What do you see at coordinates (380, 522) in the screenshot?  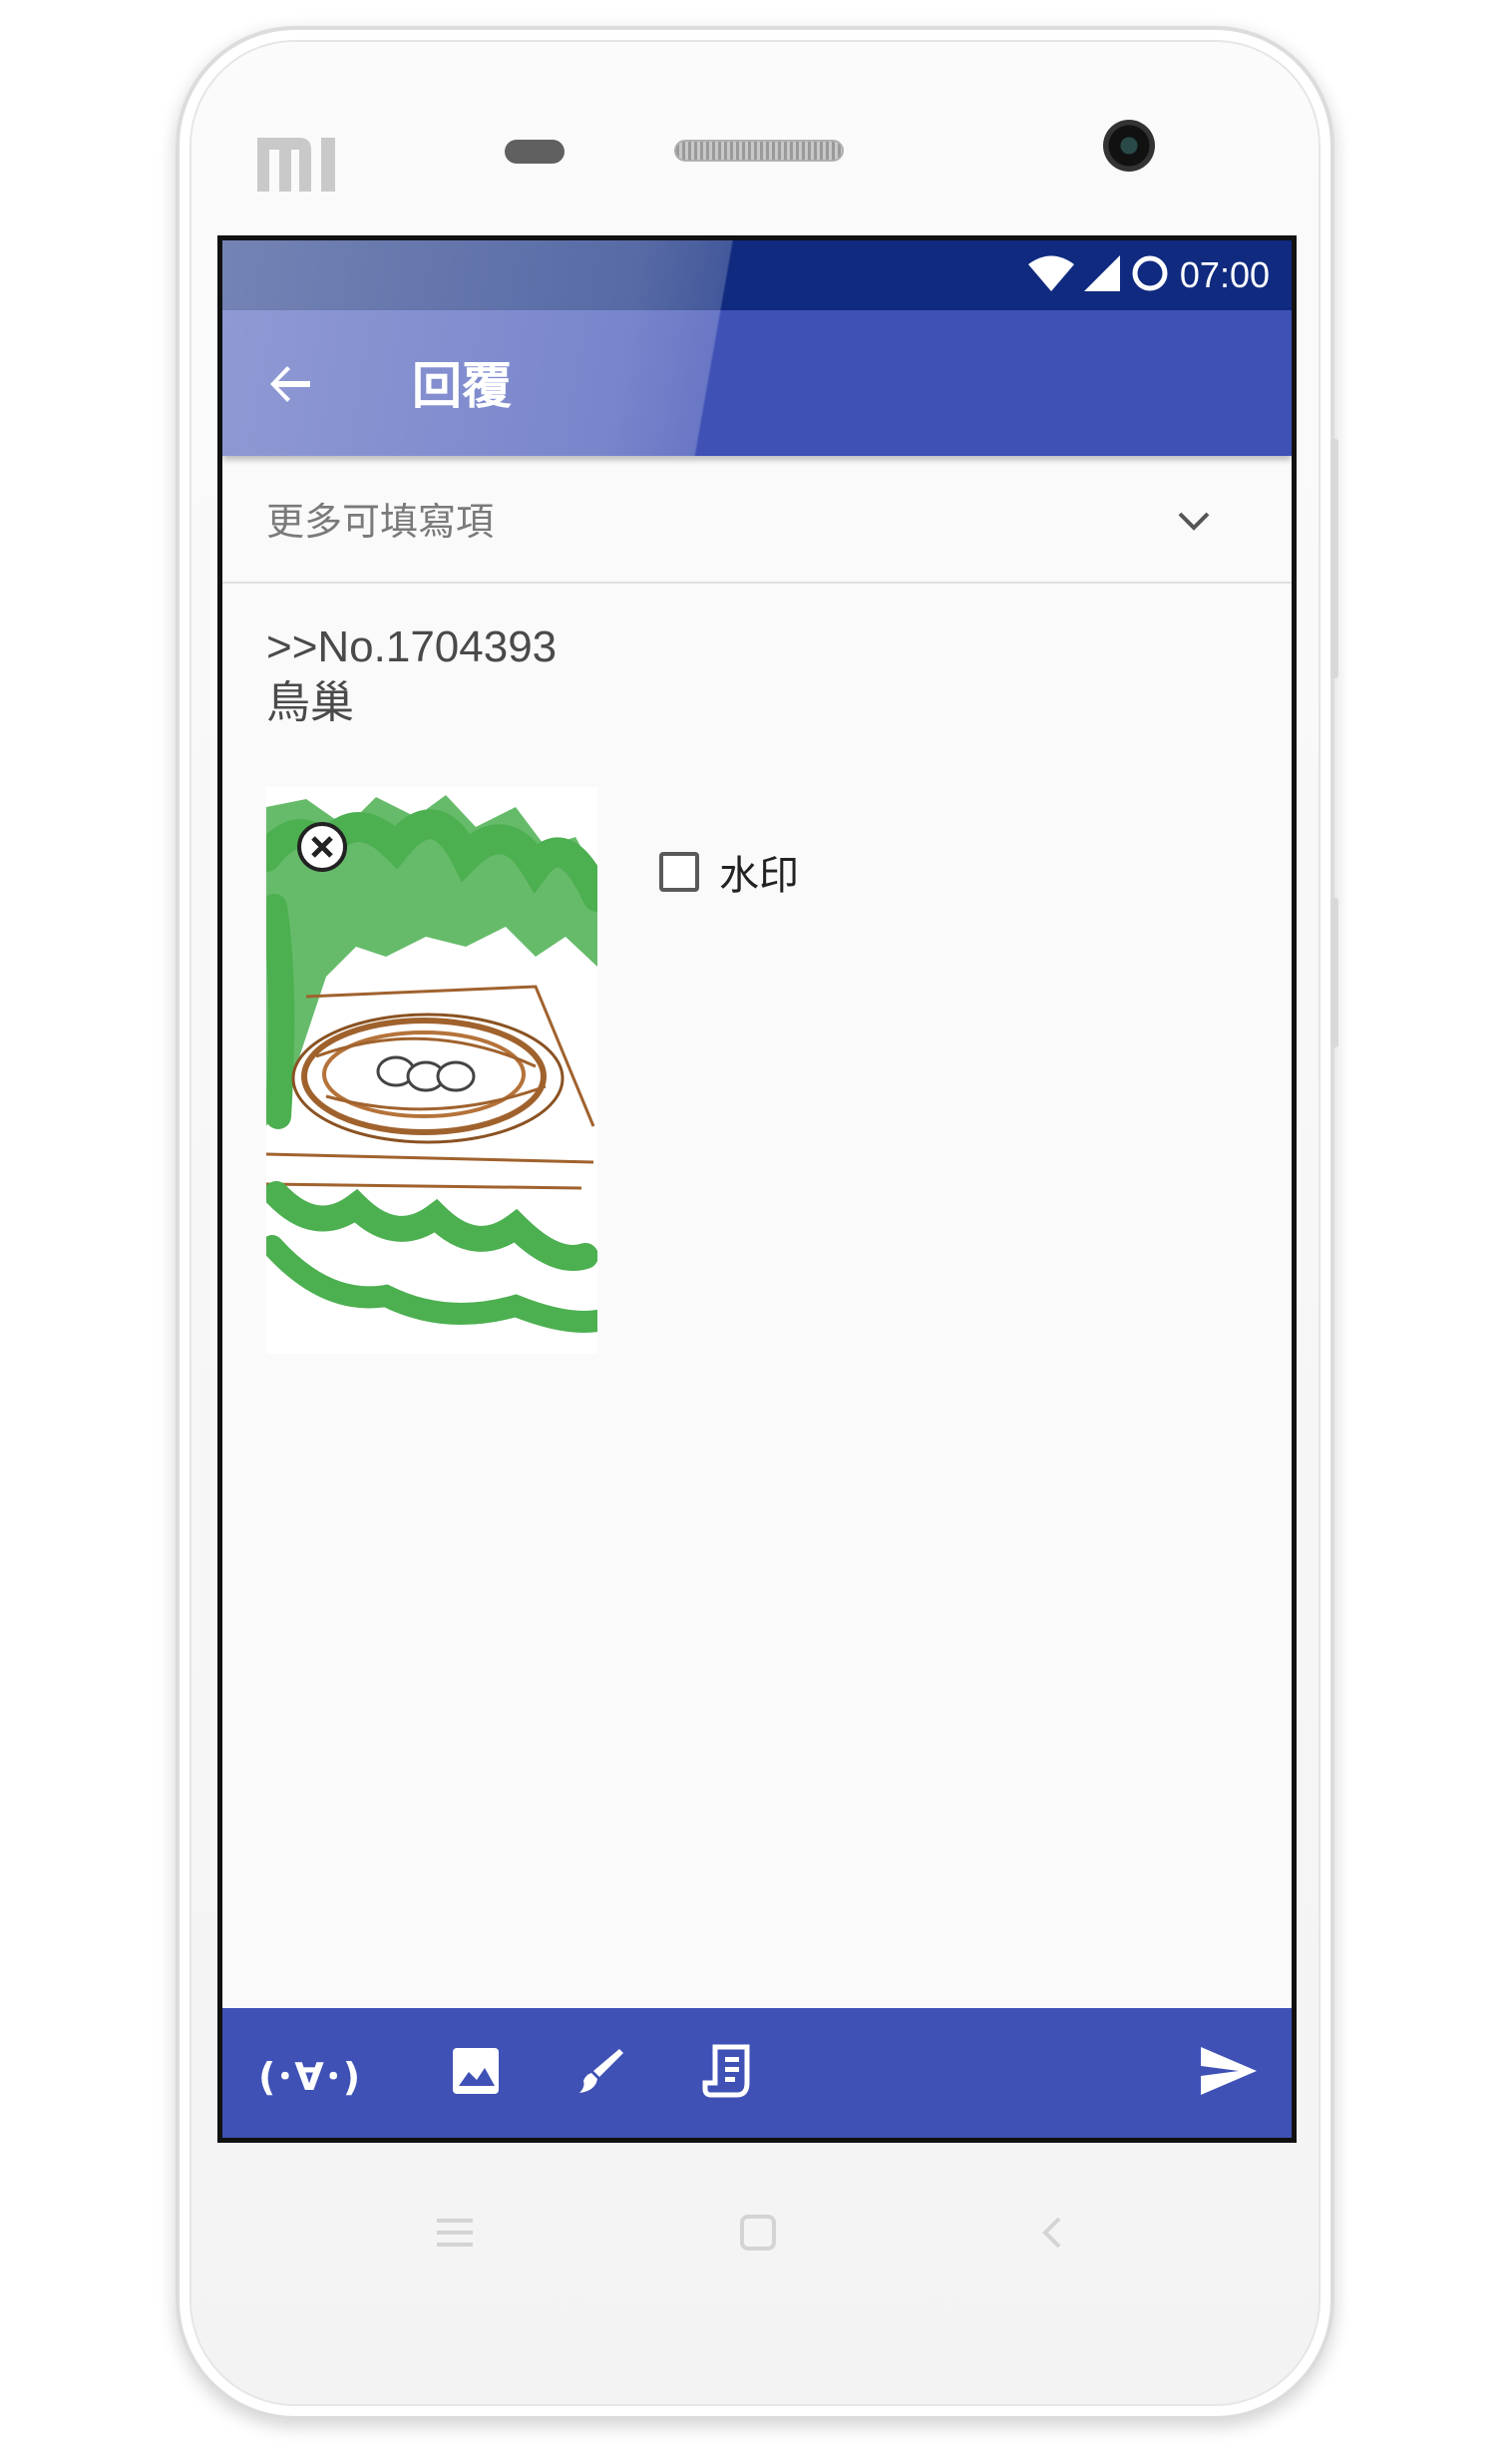 I see `more-fields-label: 更多可填寫項` at bounding box center [380, 522].